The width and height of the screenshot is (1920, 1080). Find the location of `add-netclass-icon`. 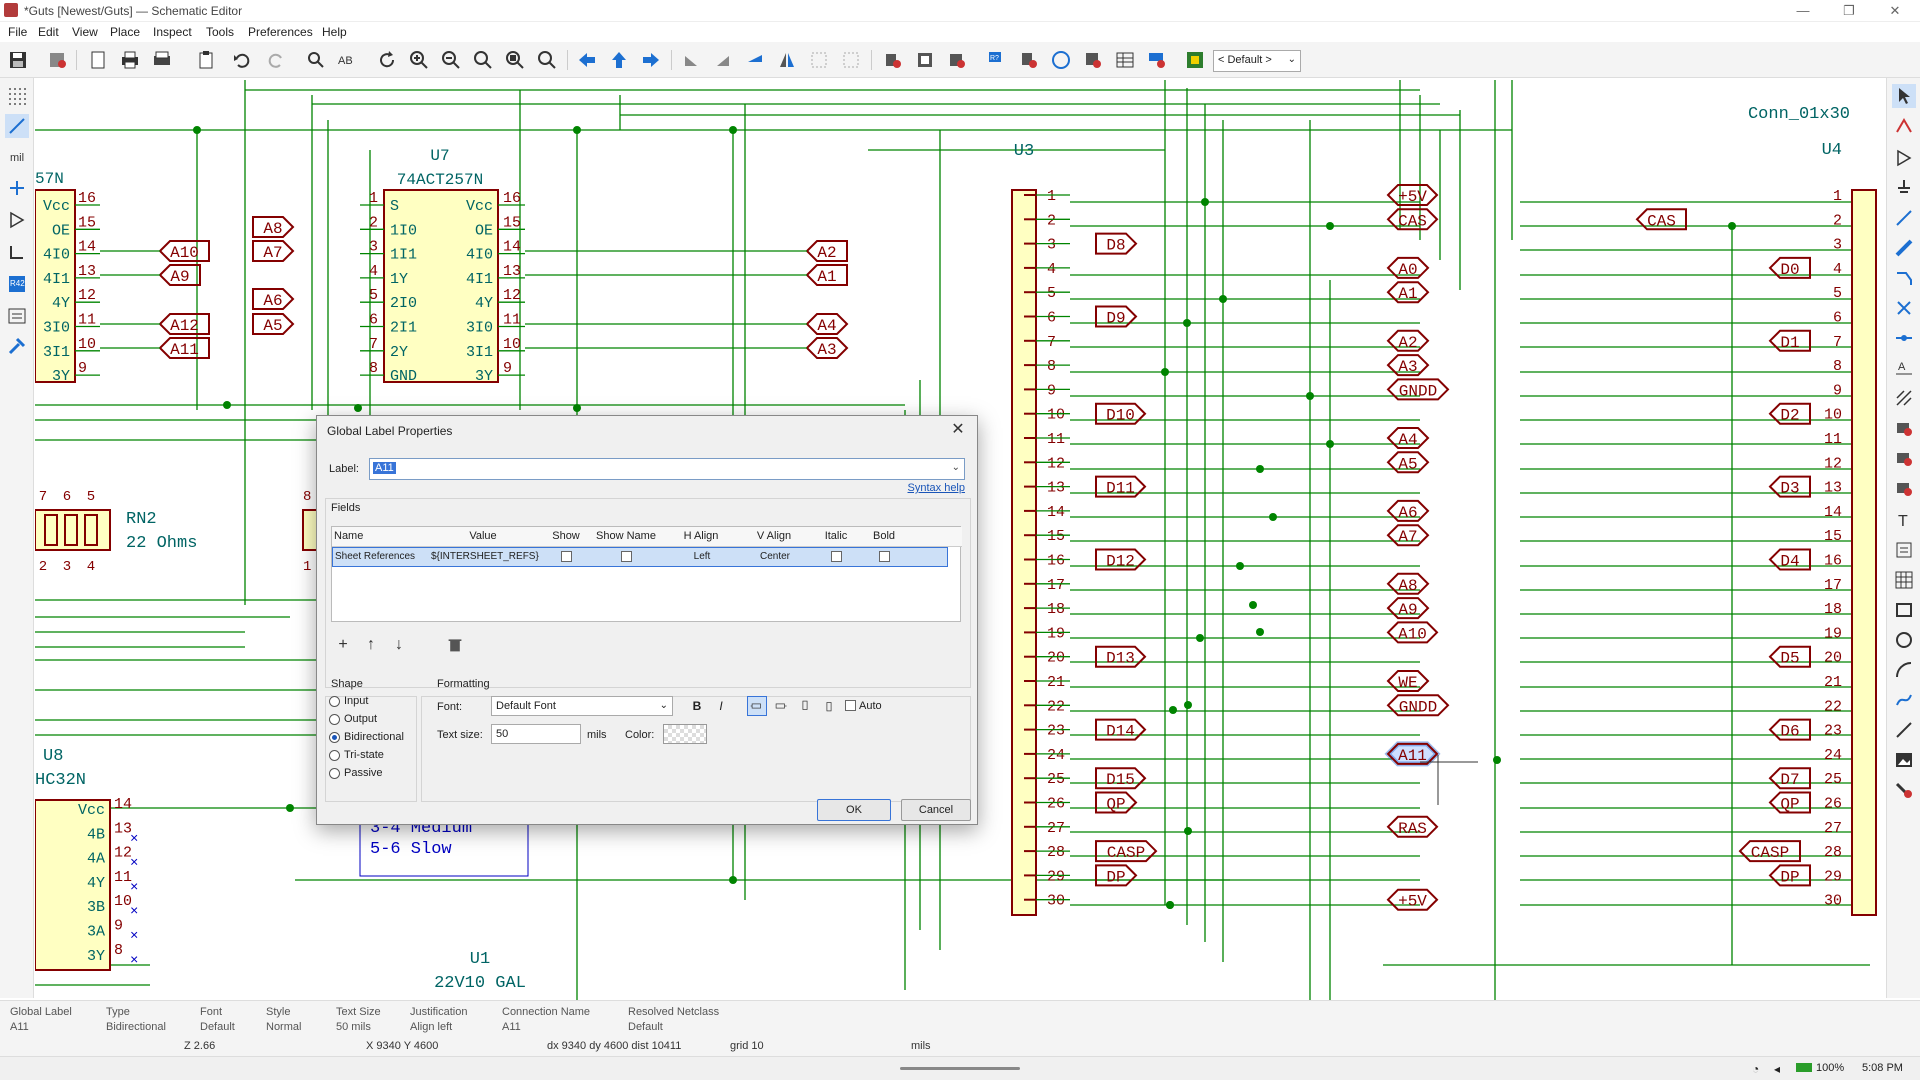

add-netclass-icon is located at coordinates (1904, 398).